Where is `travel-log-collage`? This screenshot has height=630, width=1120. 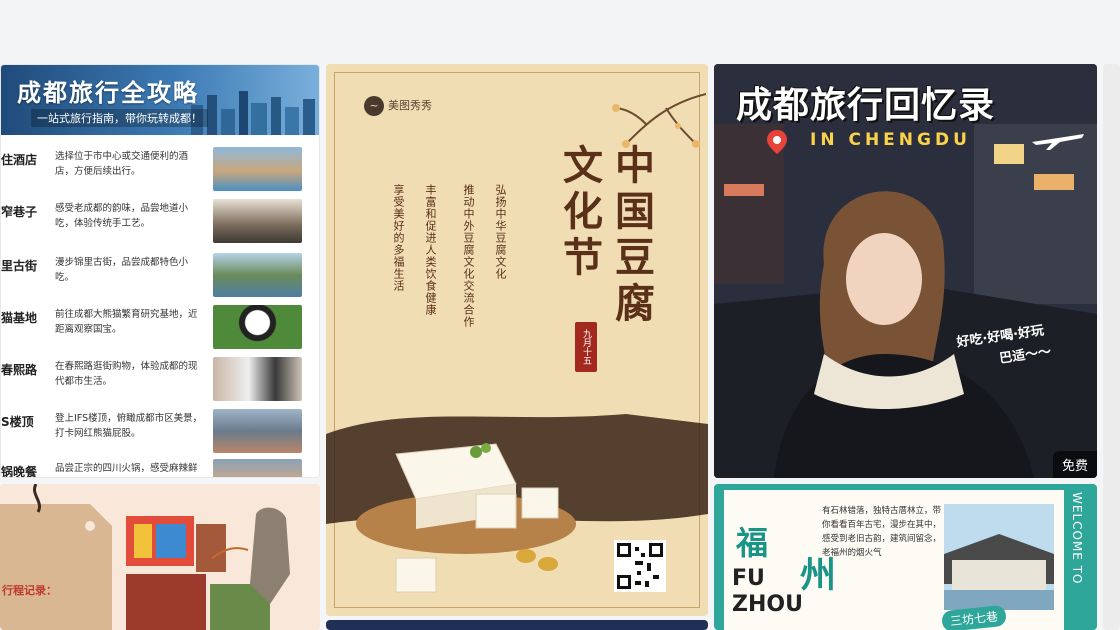 travel-log-collage is located at coordinates (160, 557).